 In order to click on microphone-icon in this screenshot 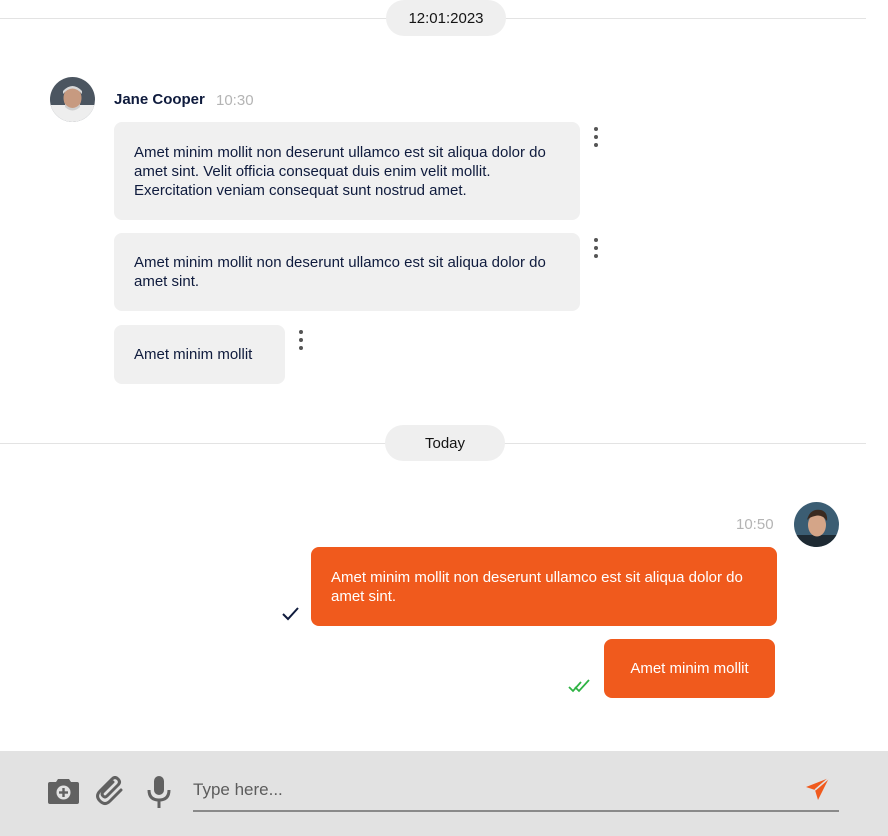, I will do `click(159, 792)`.